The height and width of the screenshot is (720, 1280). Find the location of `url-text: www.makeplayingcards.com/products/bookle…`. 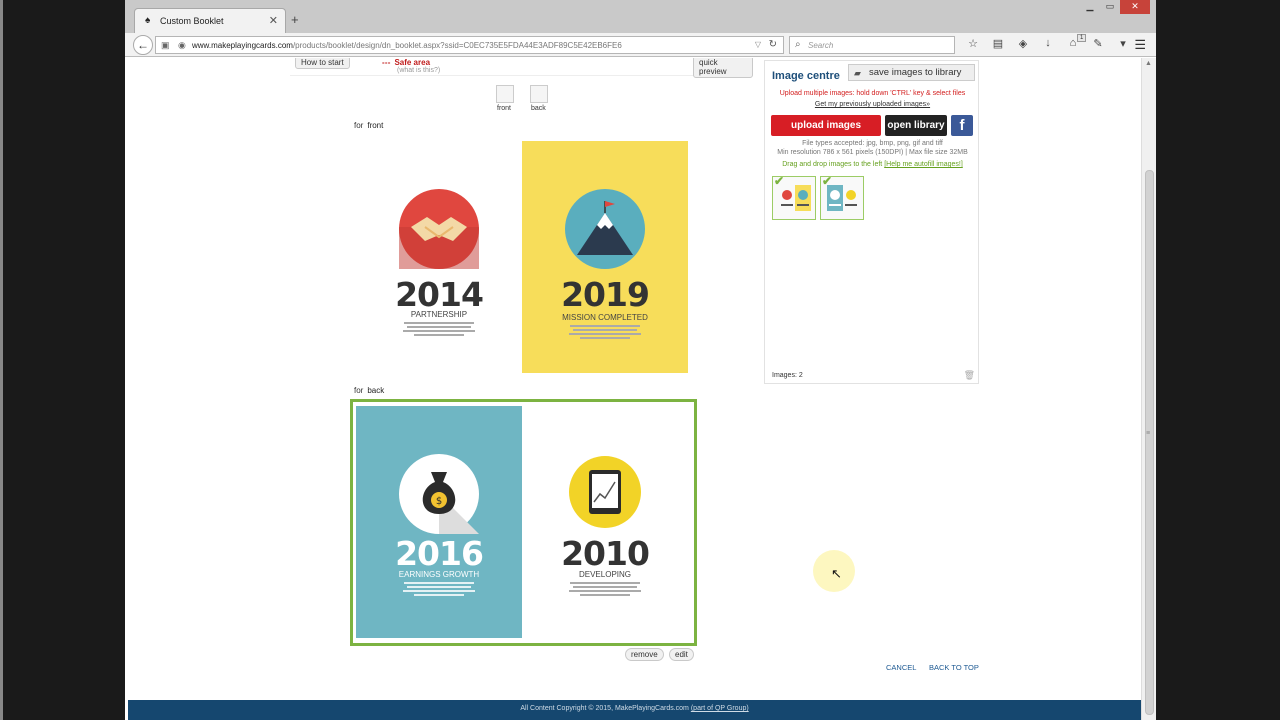

url-text: www.makeplayingcards.com/products/bookle… is located at coordinates (407, 45).